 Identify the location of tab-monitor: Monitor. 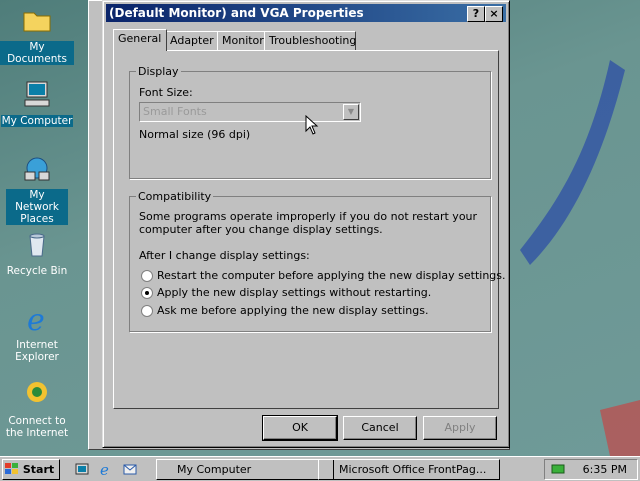
(243, 40).